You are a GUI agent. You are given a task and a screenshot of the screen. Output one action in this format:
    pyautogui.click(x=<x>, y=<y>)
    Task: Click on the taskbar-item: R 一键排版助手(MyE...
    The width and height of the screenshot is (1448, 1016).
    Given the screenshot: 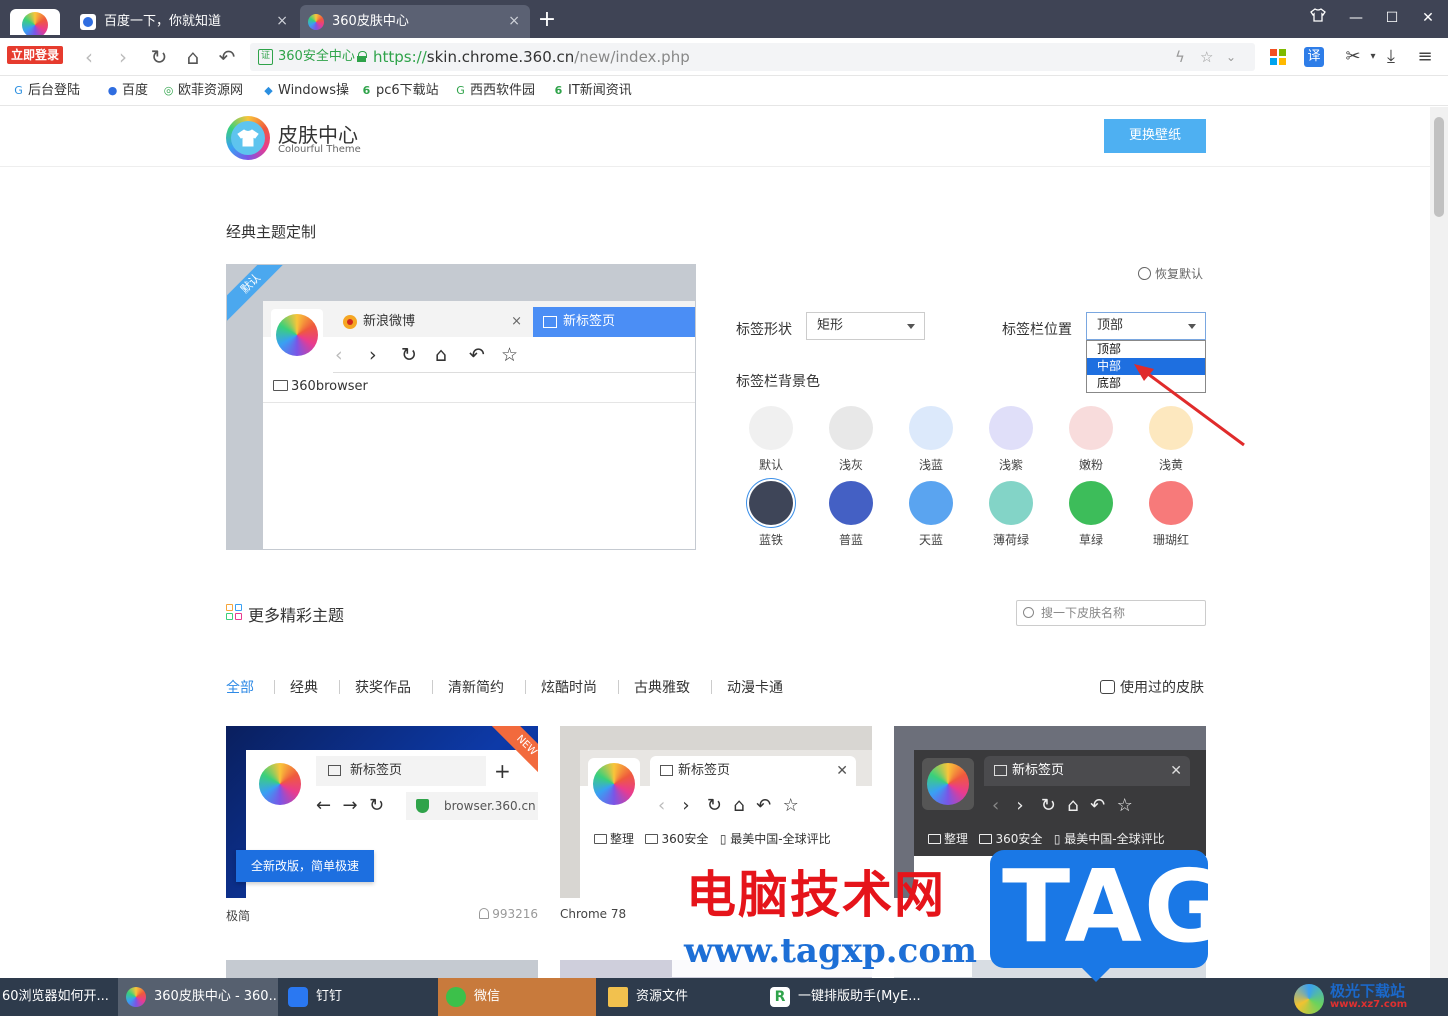 What is the action you would take?
    pyautogui.click(x=842, y=997)
    